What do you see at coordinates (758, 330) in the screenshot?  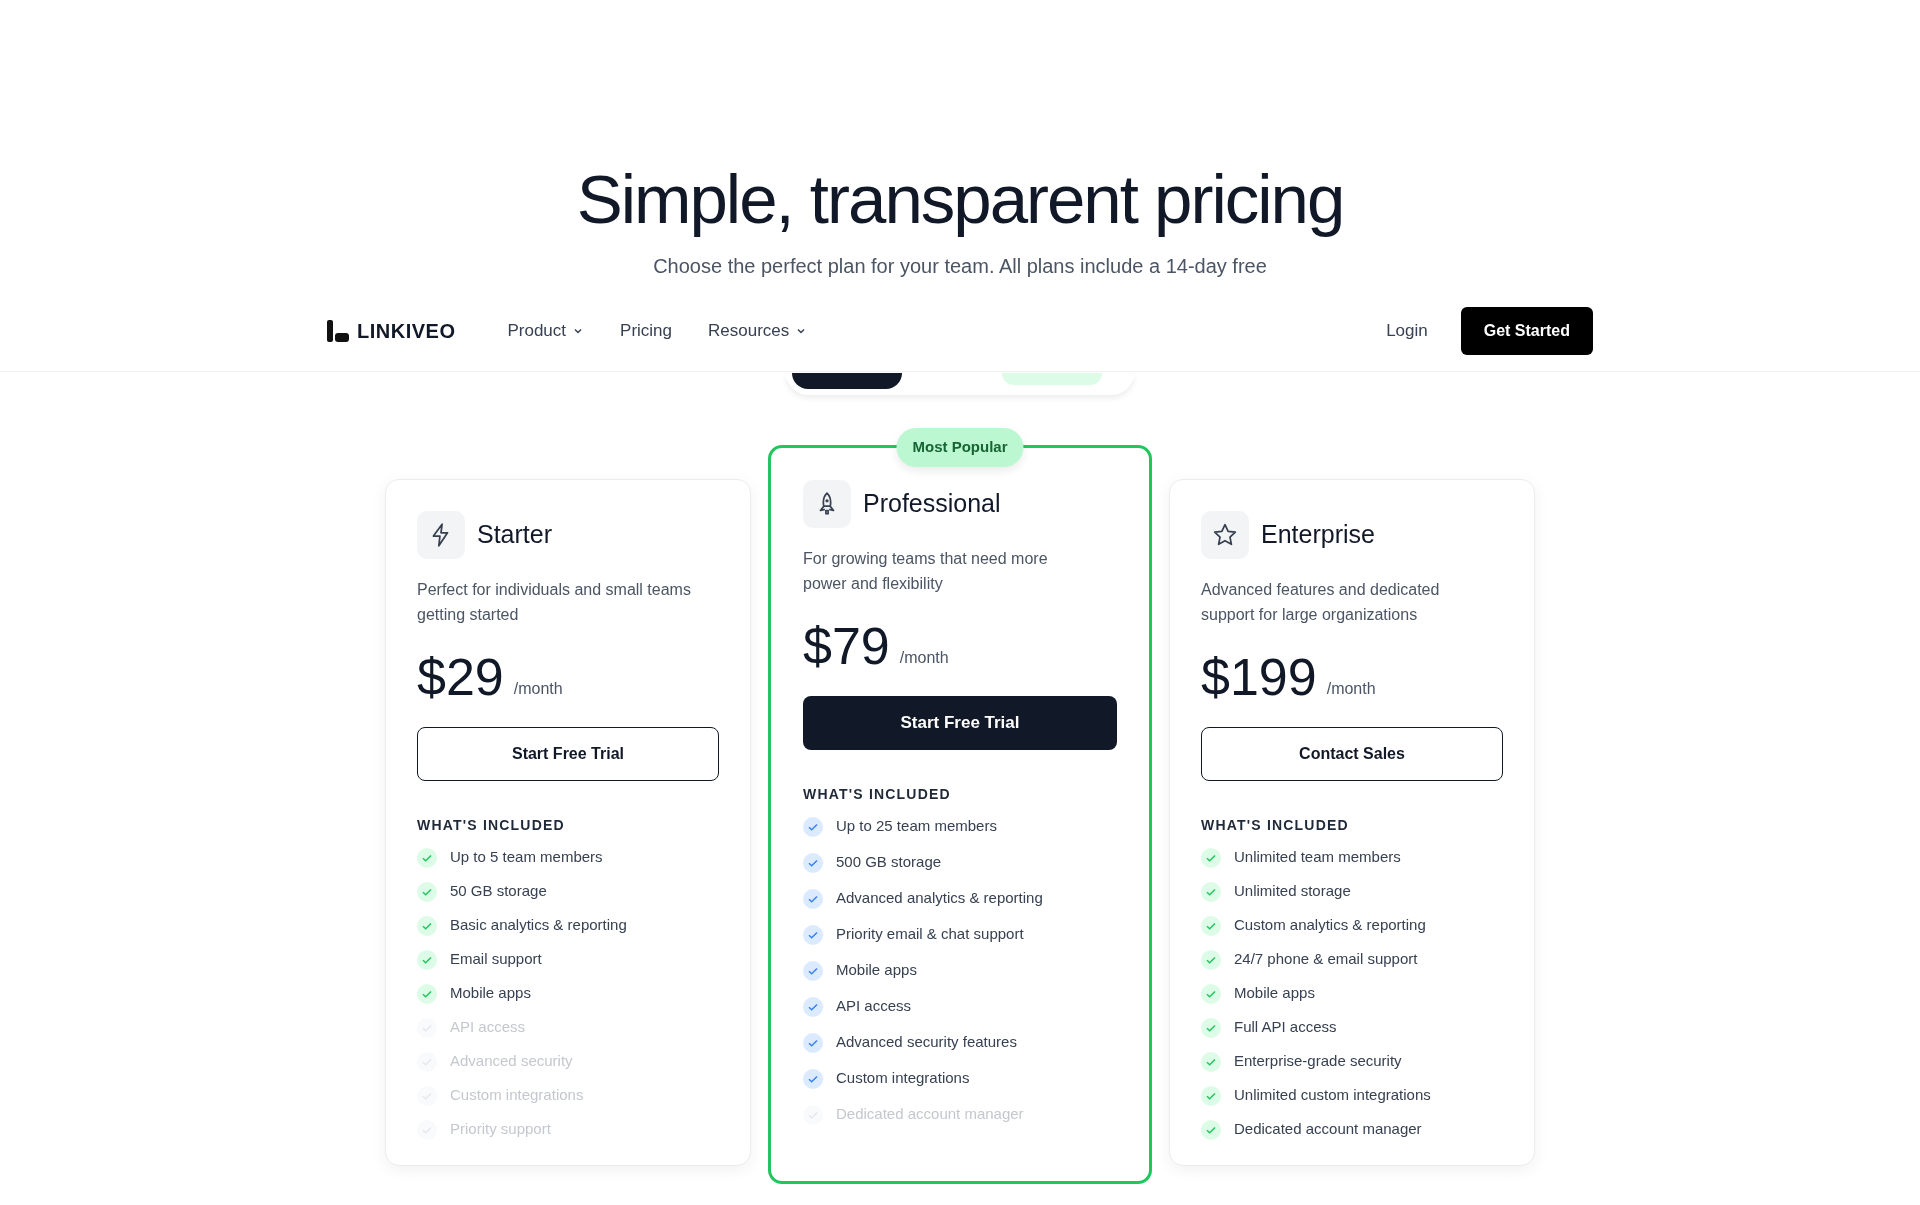 I see `nav-dropdown: Resources` at bounding box center [758, 330].